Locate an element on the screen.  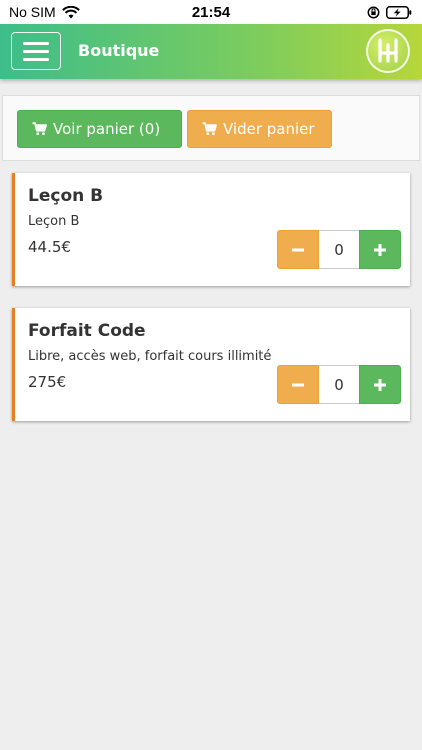
carrier-label: No SIM is located at coordinates (32, 12).